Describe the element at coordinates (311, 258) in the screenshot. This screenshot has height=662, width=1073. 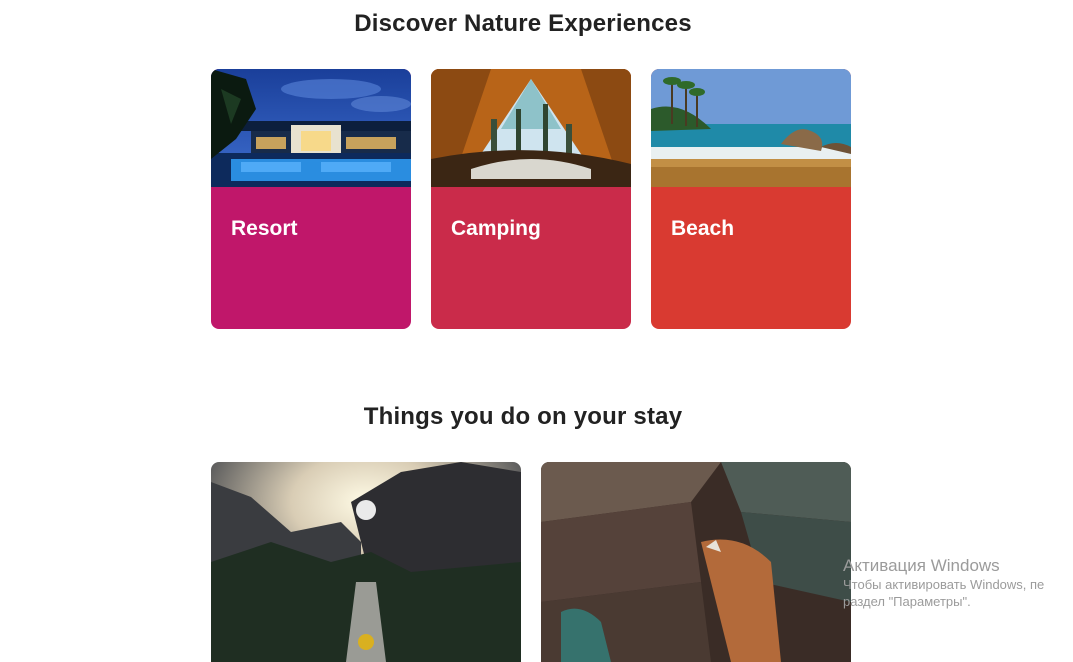
I see `card-body: Resort` at that location.